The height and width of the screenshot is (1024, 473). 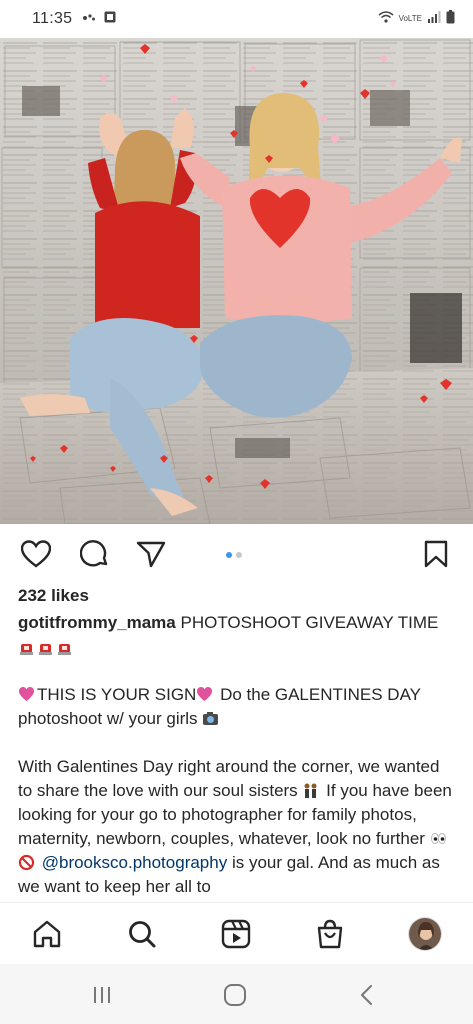 What do you see at coordinates (236, 19) in the screenshot?
I see `status-bar: 11:35 VoLTE` at bounding box center [236, 19].